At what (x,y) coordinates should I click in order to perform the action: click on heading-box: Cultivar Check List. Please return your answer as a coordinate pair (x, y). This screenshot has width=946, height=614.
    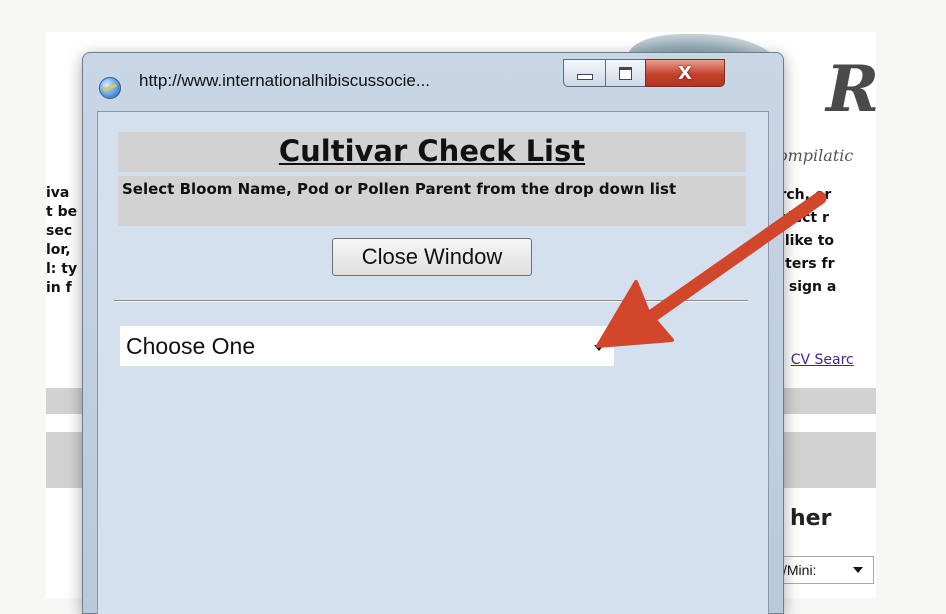
    Looking at the image, I should click on (432, 152).